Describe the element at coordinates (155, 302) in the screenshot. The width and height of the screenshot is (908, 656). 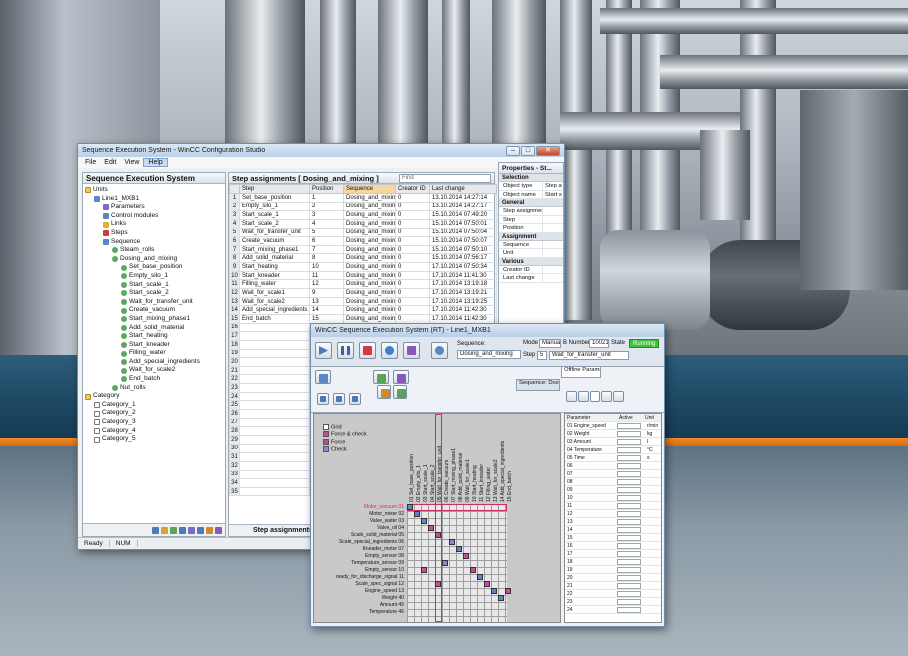
I see `tree-item: Wait_for_transfer_unit` at that location.